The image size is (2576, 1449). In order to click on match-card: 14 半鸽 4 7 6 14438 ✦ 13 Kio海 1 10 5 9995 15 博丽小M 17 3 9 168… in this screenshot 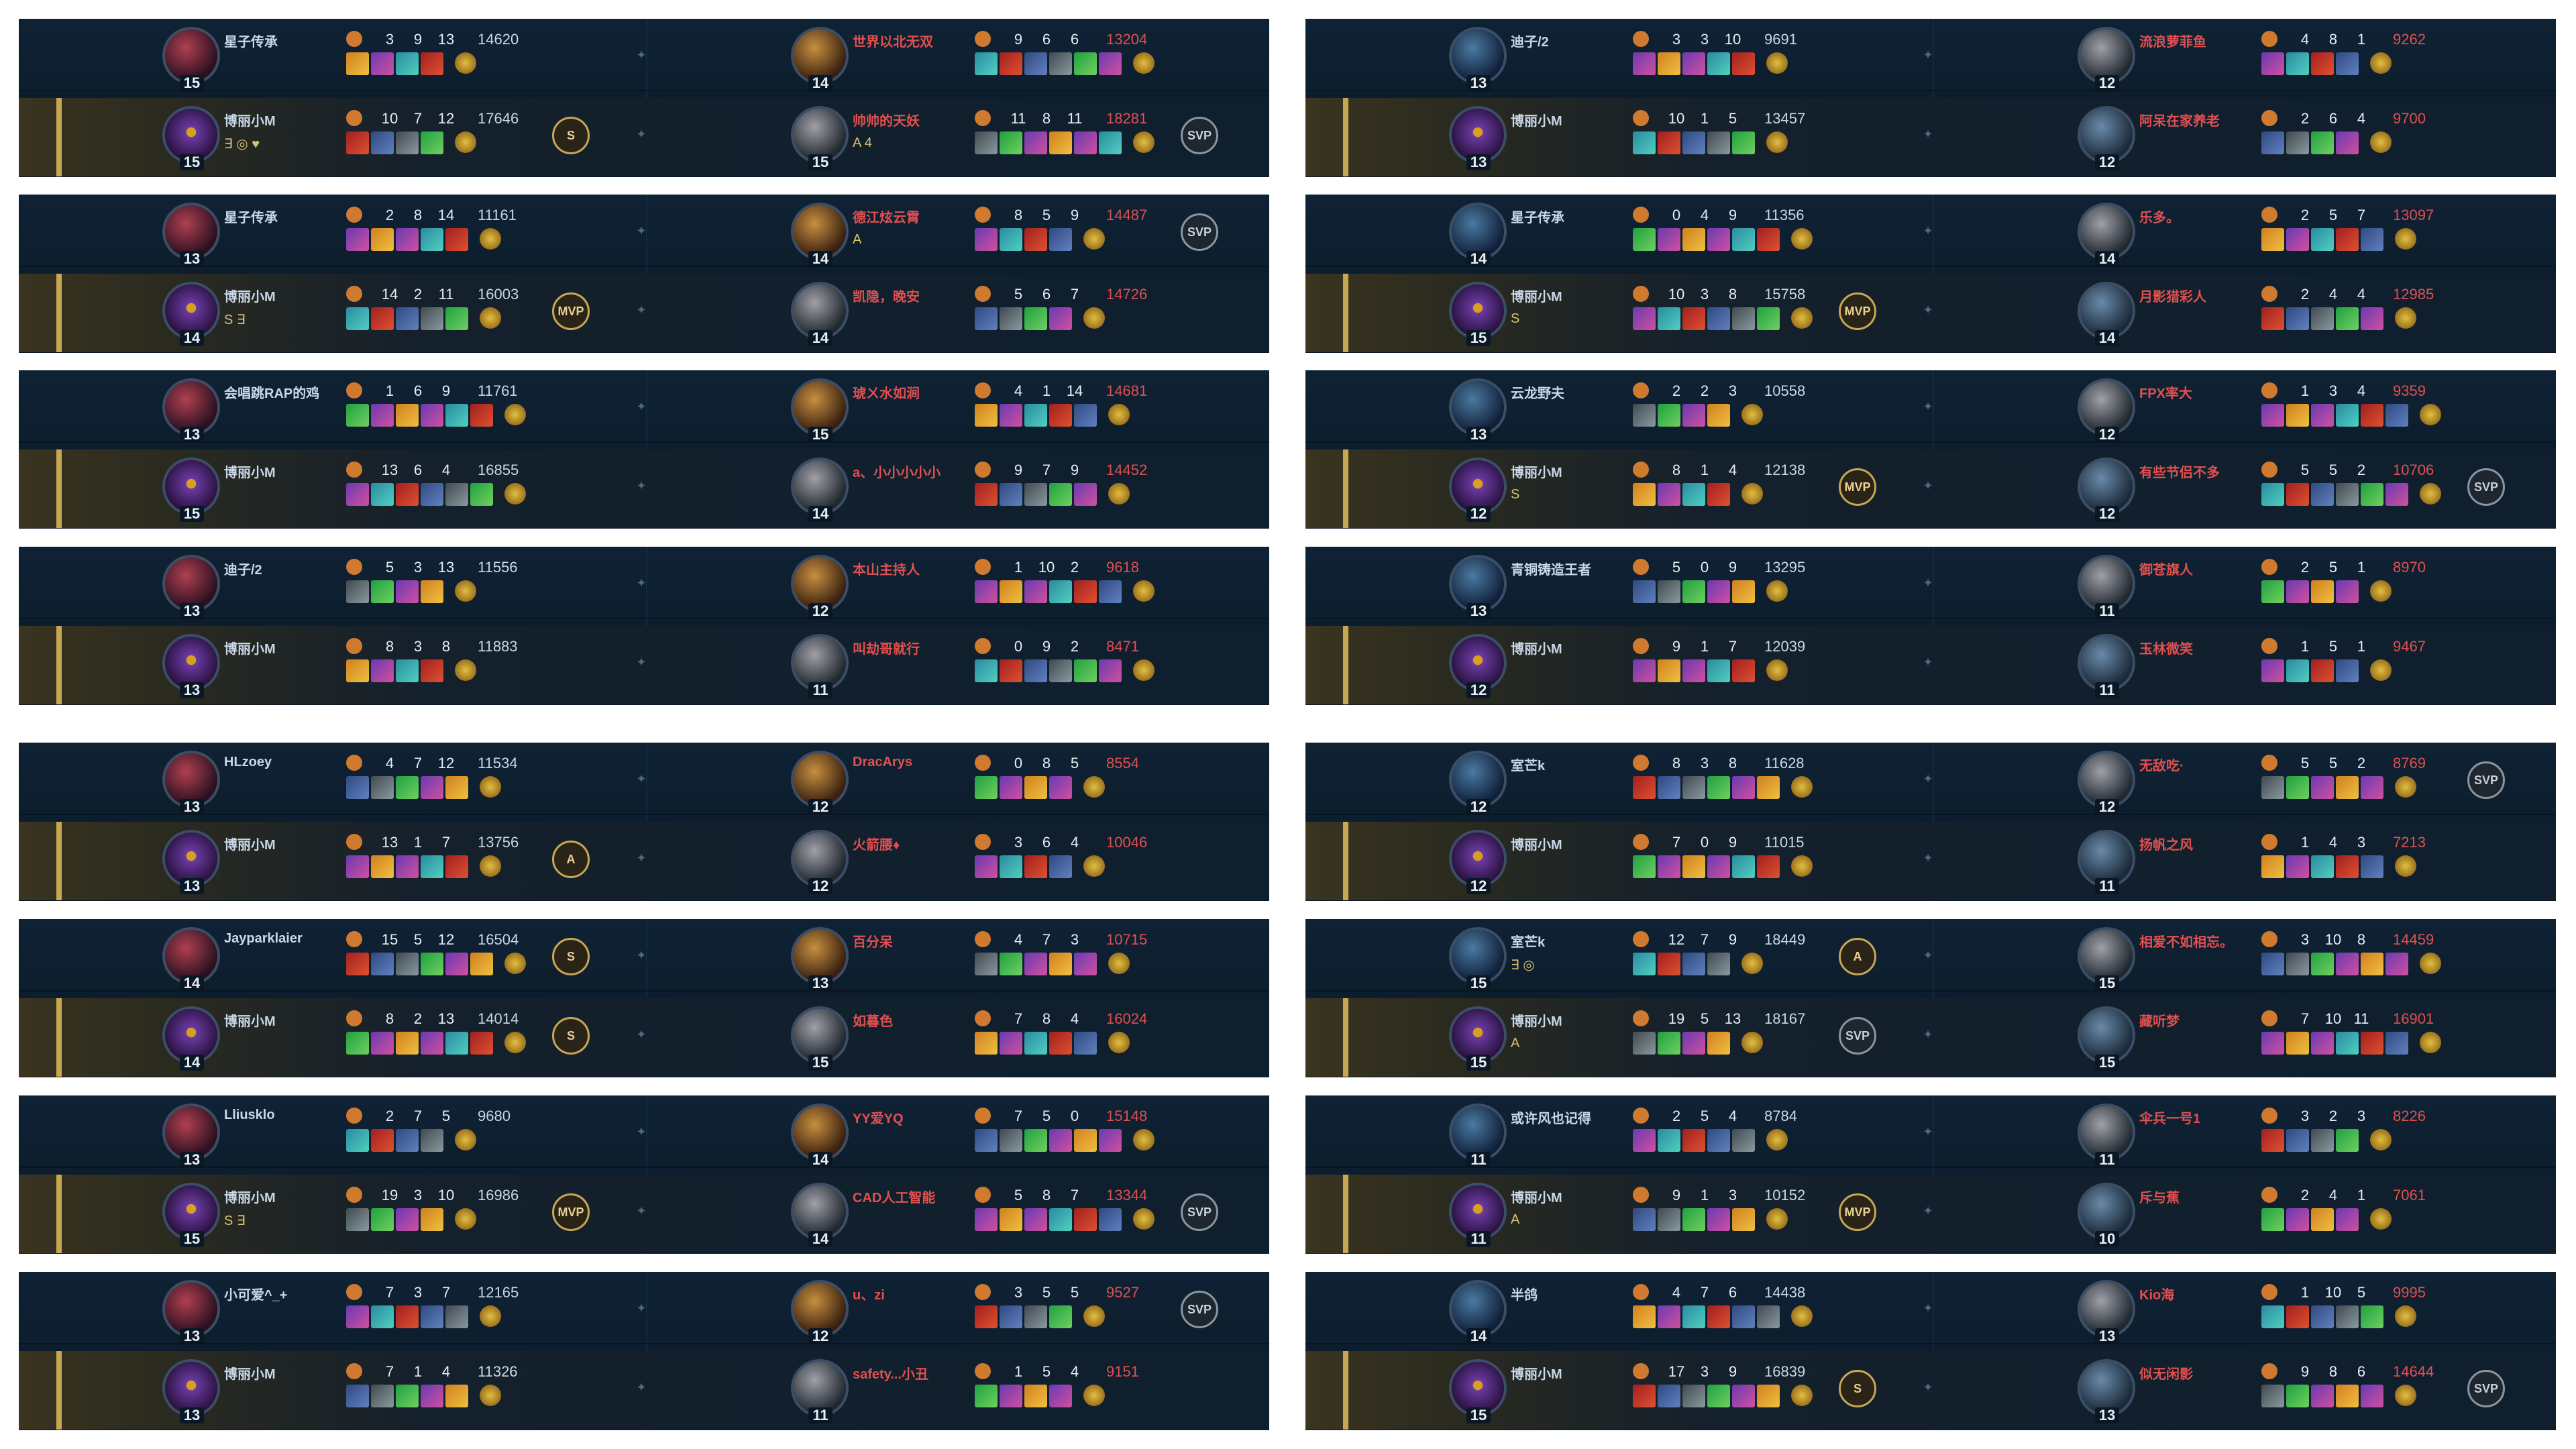, I will do `click(1930, 1351)`.